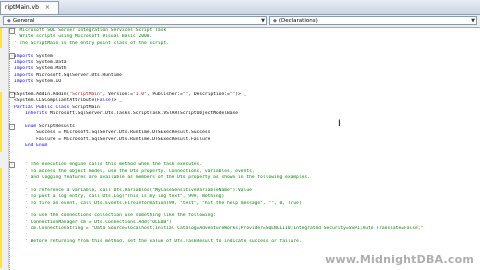 The width and height of the screenshot is (480, 270). I want to click on class-name-value: General, so click(23, 21).